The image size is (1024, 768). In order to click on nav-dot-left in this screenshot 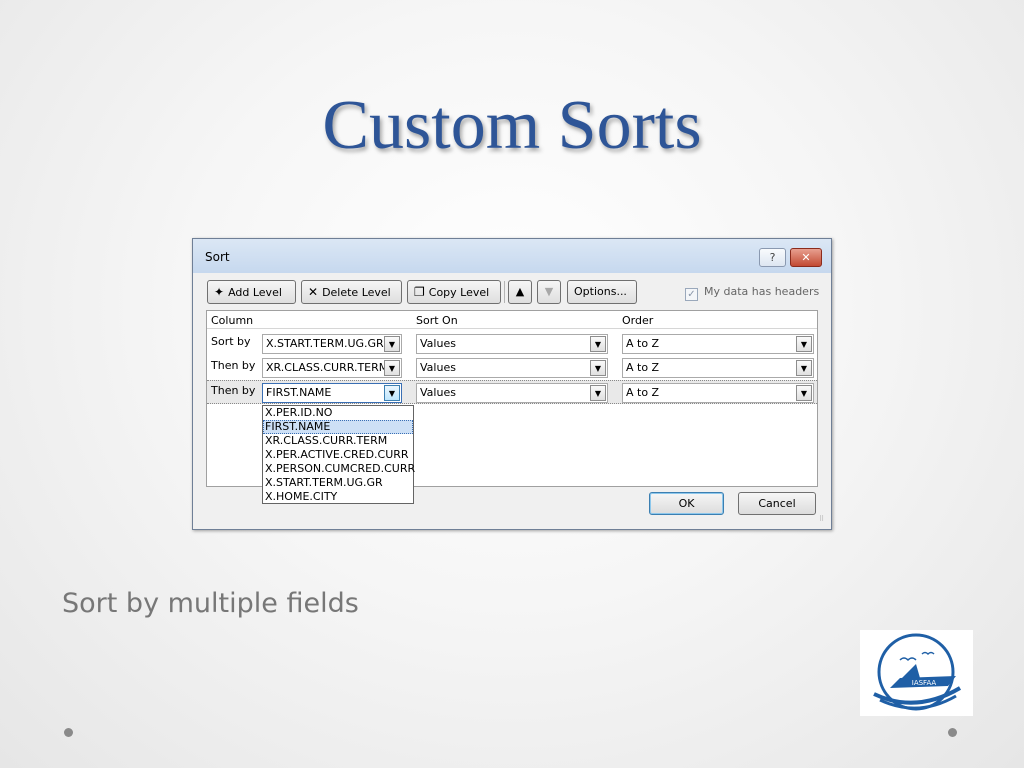, I will do `click(68, 732)`.